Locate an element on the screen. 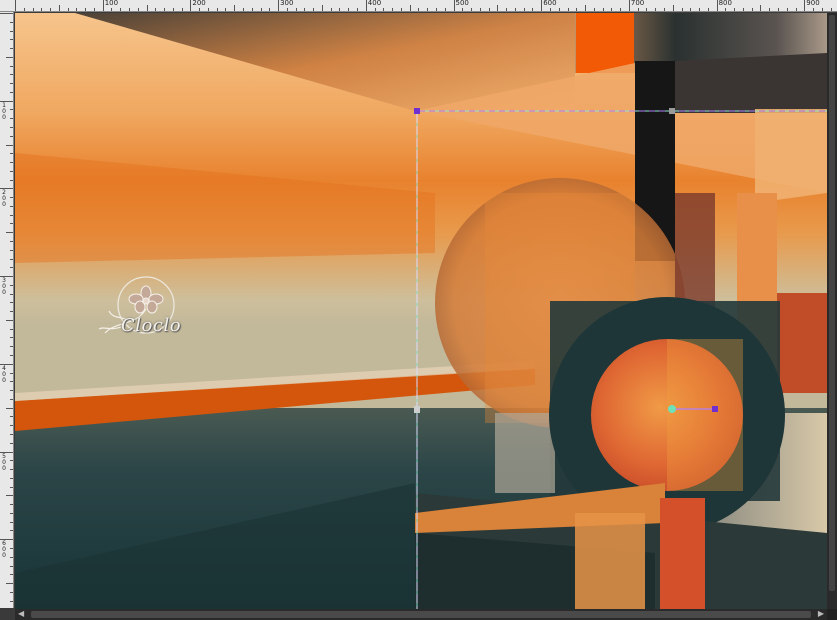  ruler-left-label: 100 is located at coordinates (4, 111).